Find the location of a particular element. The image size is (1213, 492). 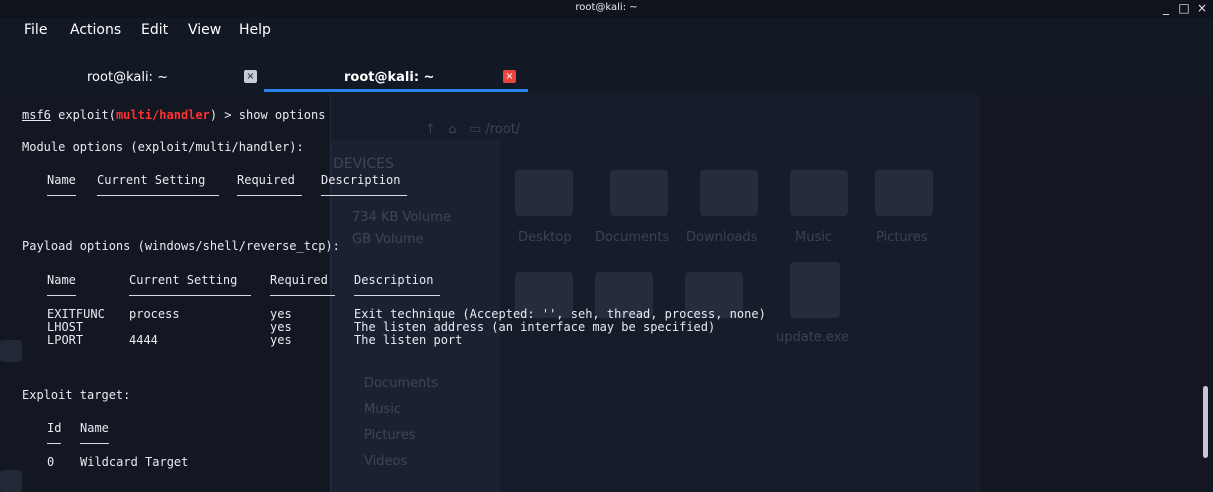

window-title: root@kali: ~ is located at coordinates (606, 7).